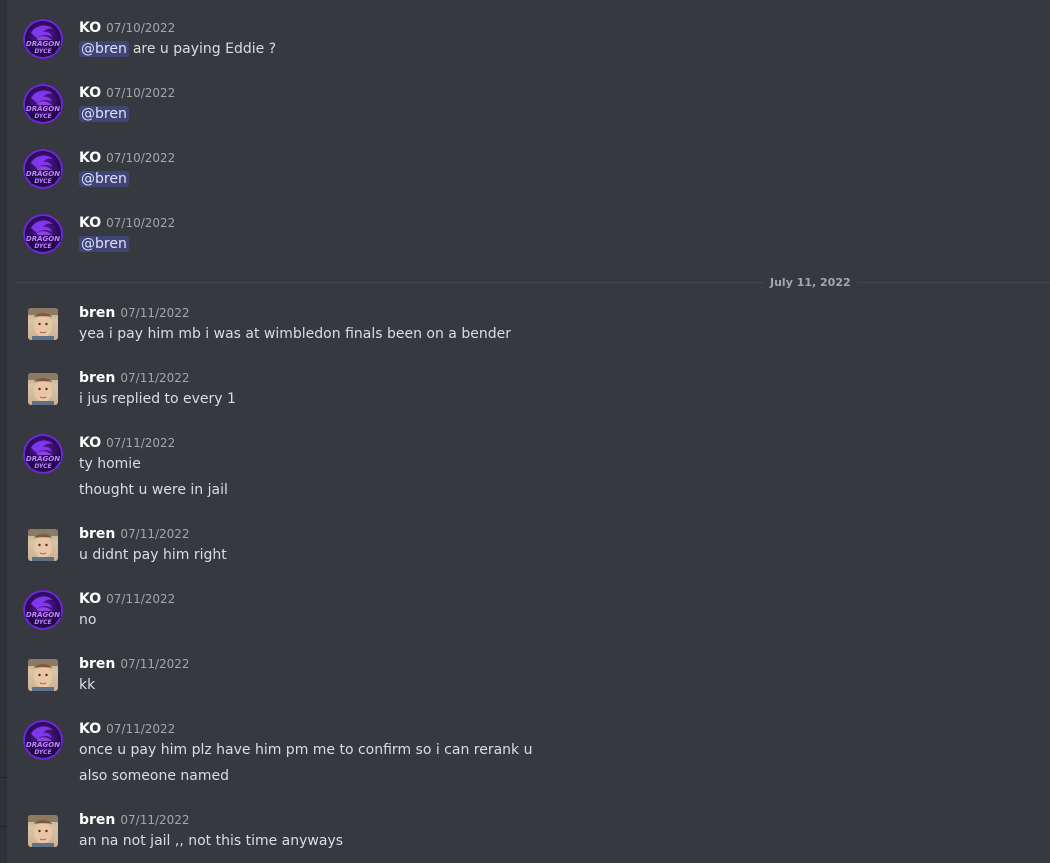 The image size is (1050, 863). I want to click on message-text: also someone named, so click(154, 776).